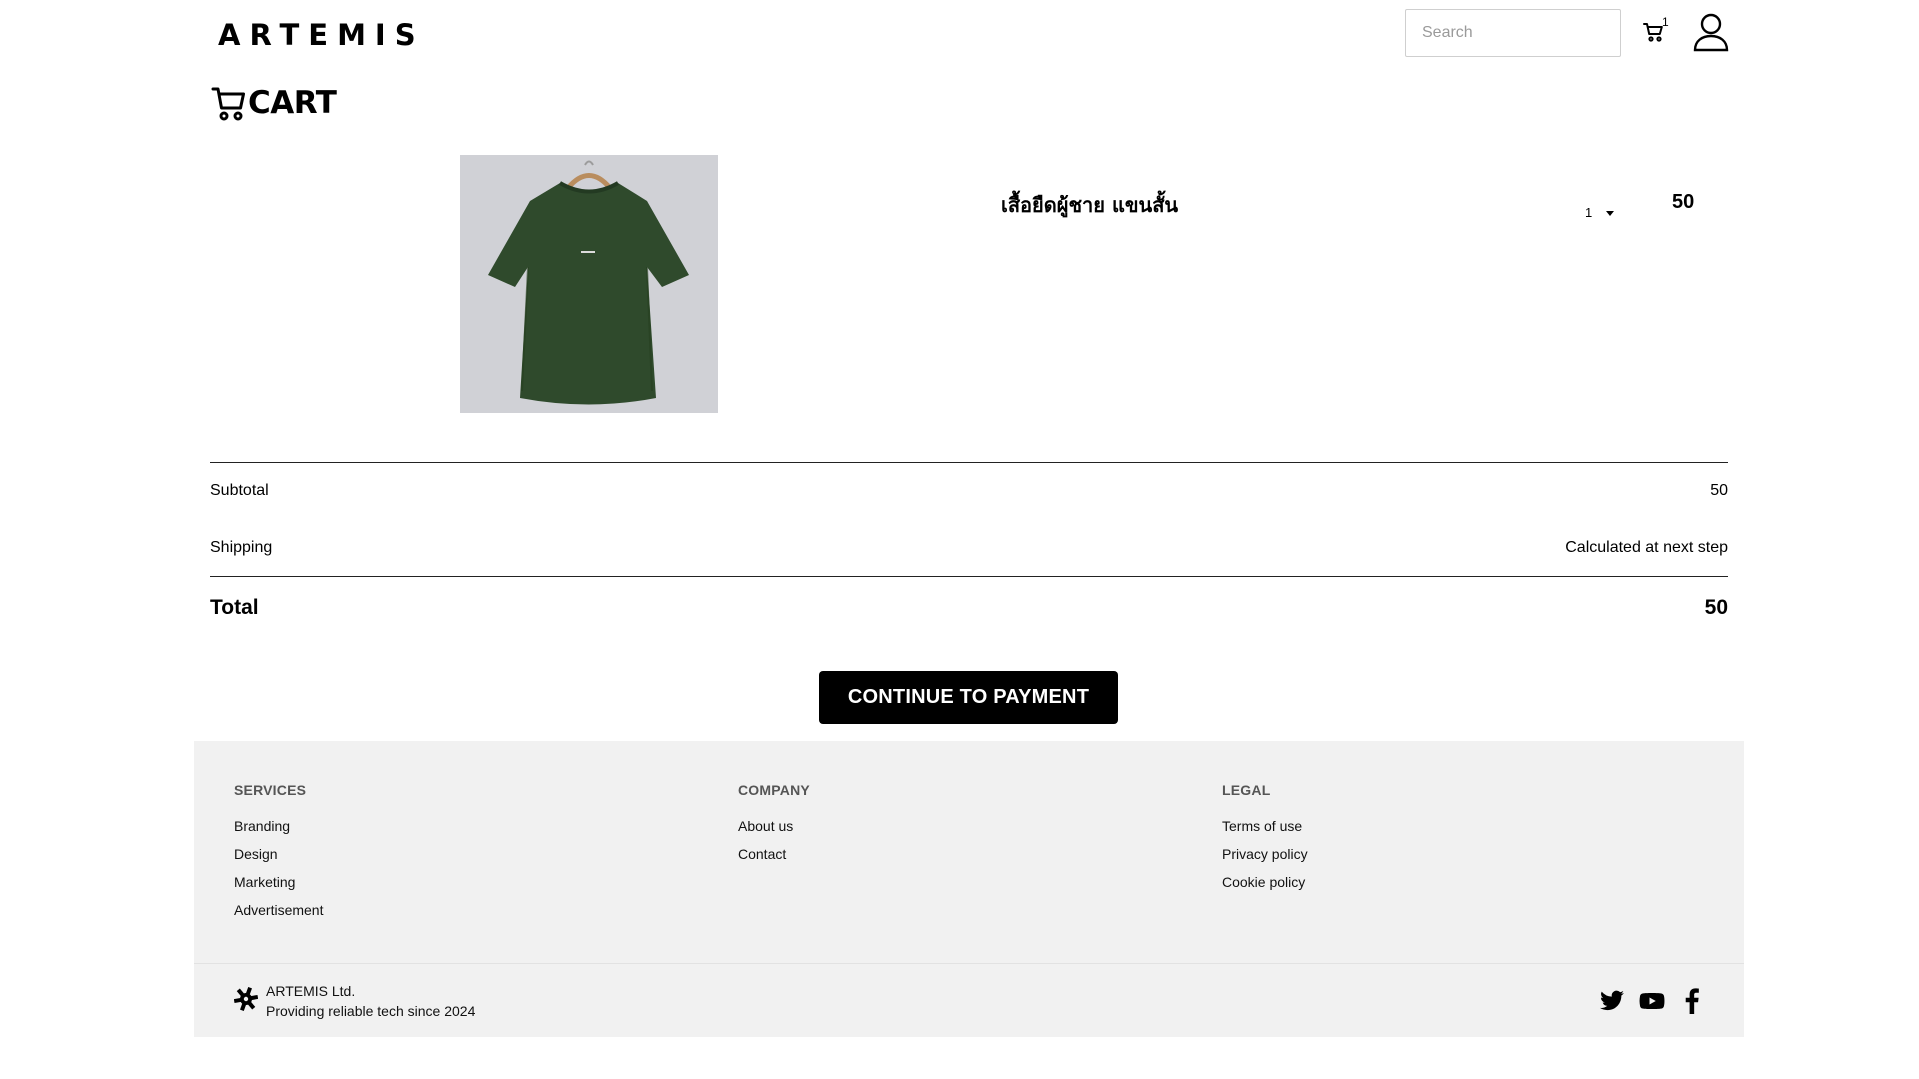  What do you see at coordinates (774, 790) in the screenshot?
I see `footer-heading: COMPANY` at bounding box center [774, 790].